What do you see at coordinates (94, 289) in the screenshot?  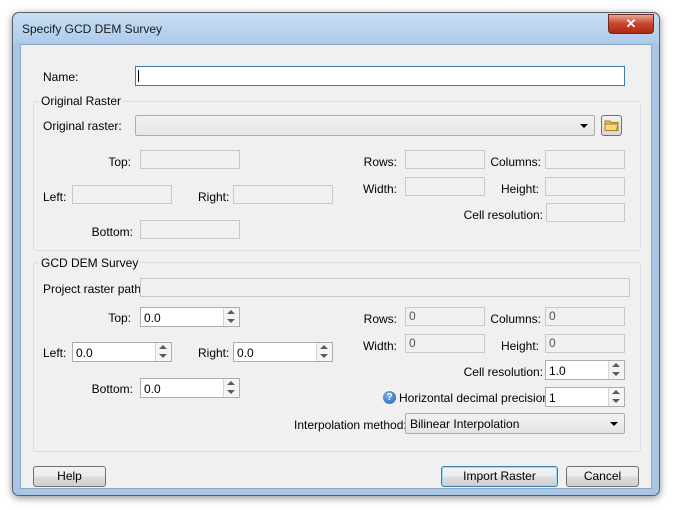 I see `project-raster-path-label: Project raster path:` at bounding box center [94, 289].